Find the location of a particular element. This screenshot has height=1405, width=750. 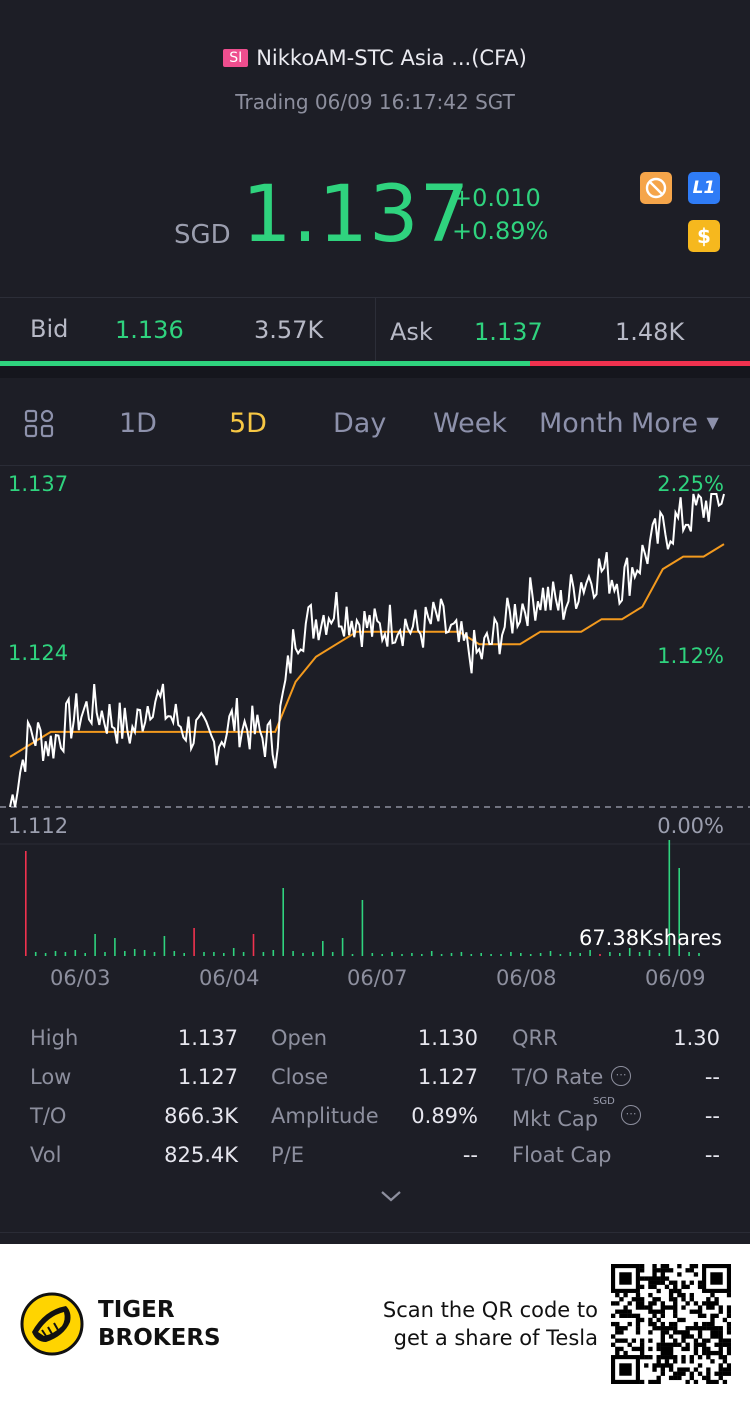

date-label-0609: 06/09 is located at coordinates (675, 978).